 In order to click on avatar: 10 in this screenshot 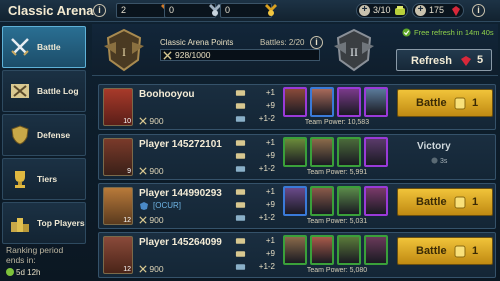, I will do `click(118, 107)`.